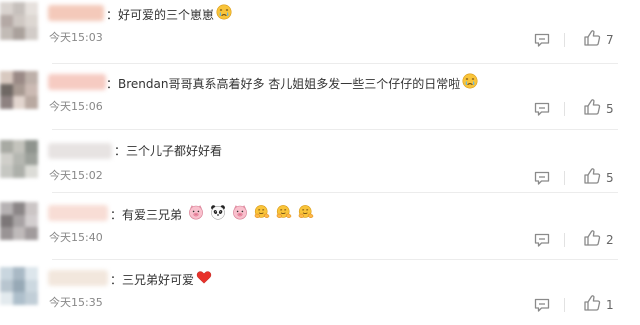 This screenshot has width=640, height=325. Describe the element at coordinates (160, 14) in the screenshot. I see `comment-body: ：好可爱的三个崽崽` at that location.